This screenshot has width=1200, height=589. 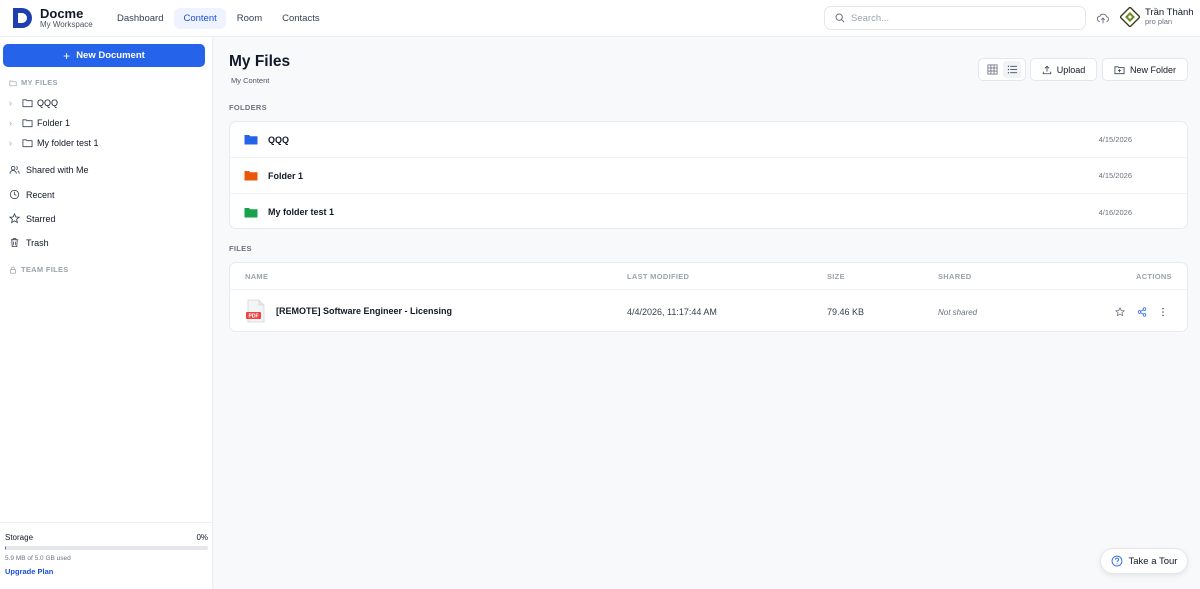 I want to click on my-files-label: MY FILES, so click(x=39, y=82).